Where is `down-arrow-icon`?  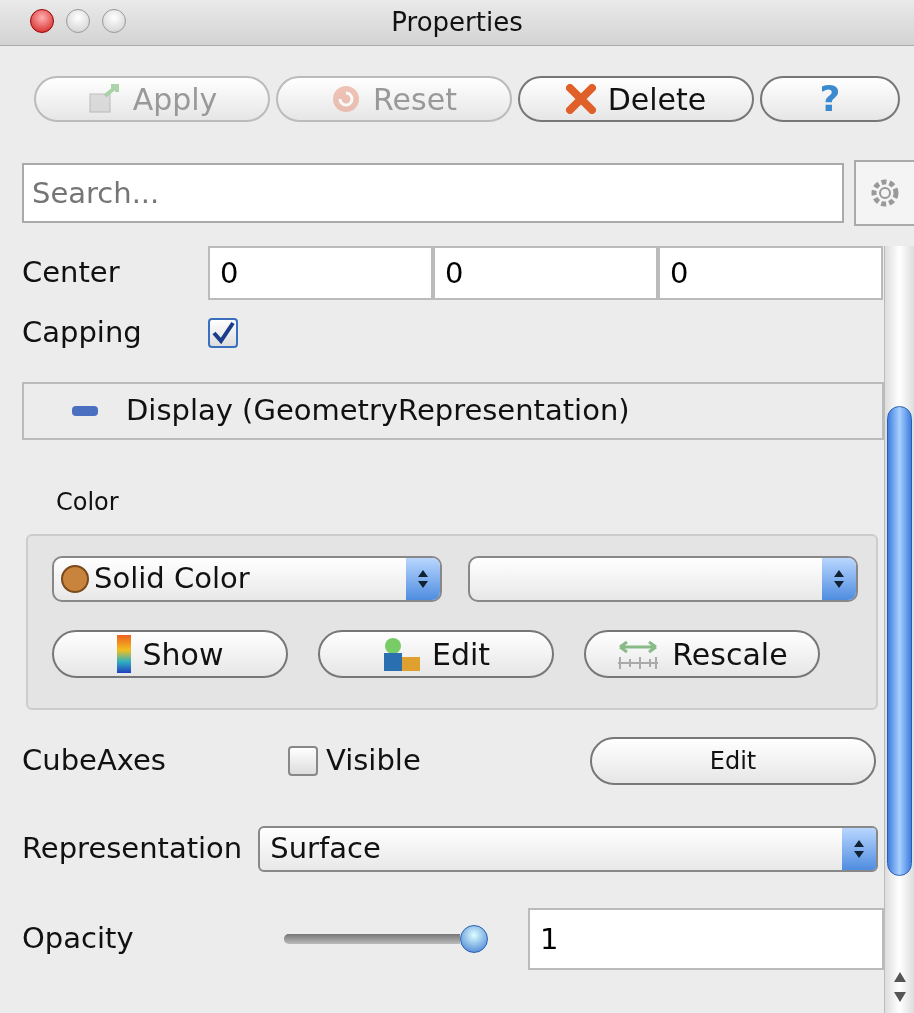
down-arrow-icon is located at coordinates (899, 997).